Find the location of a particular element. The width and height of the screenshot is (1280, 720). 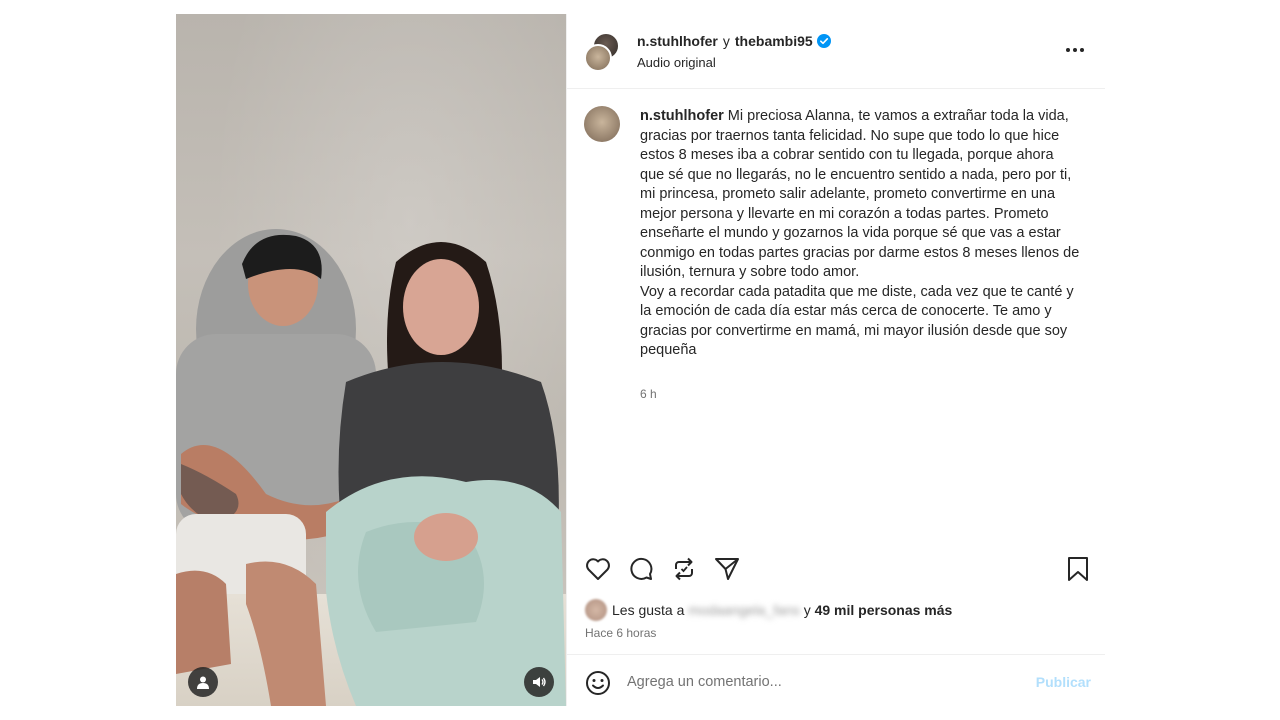

like-button is located at coordinates (598, 569).